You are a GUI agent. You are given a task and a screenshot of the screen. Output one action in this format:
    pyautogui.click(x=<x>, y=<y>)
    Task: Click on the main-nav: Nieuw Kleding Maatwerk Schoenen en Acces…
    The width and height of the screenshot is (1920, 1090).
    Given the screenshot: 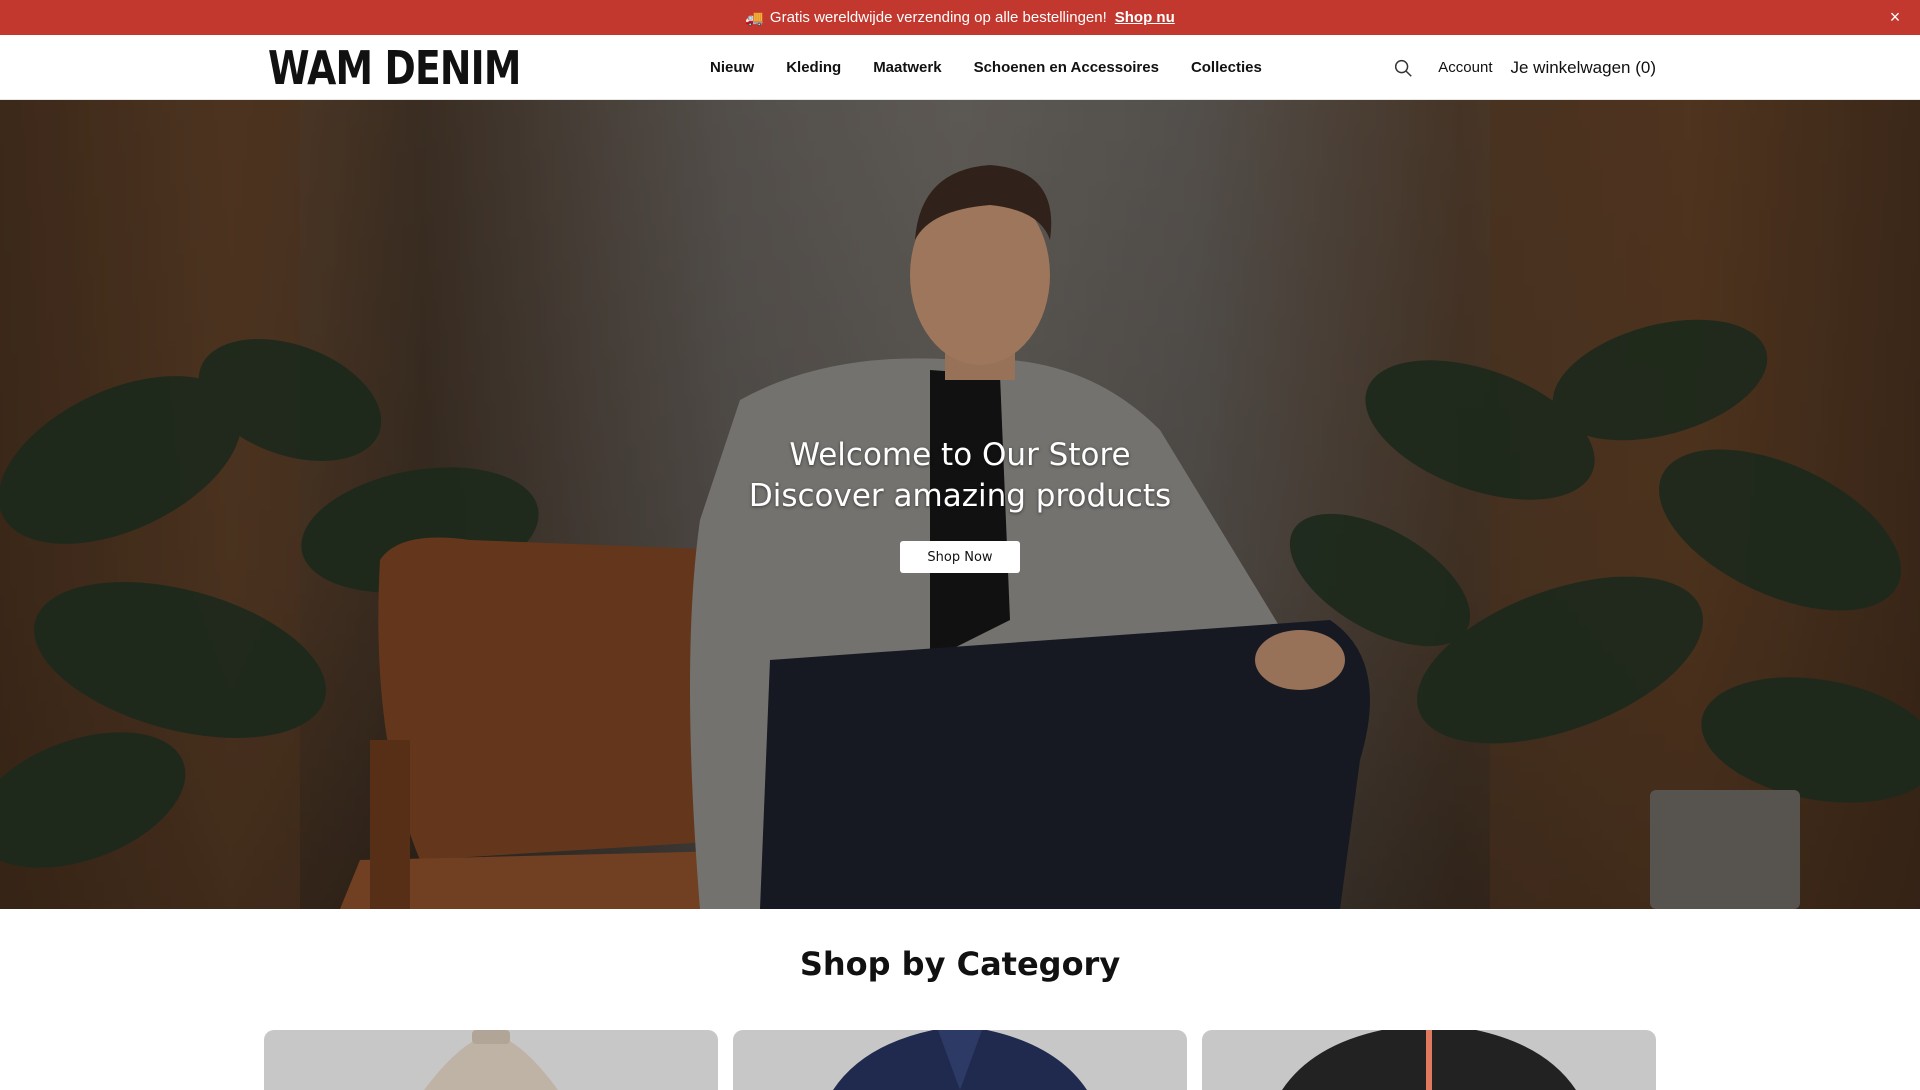 What is the action you would take?
    pyautogui.click(x=986, y=67)
    